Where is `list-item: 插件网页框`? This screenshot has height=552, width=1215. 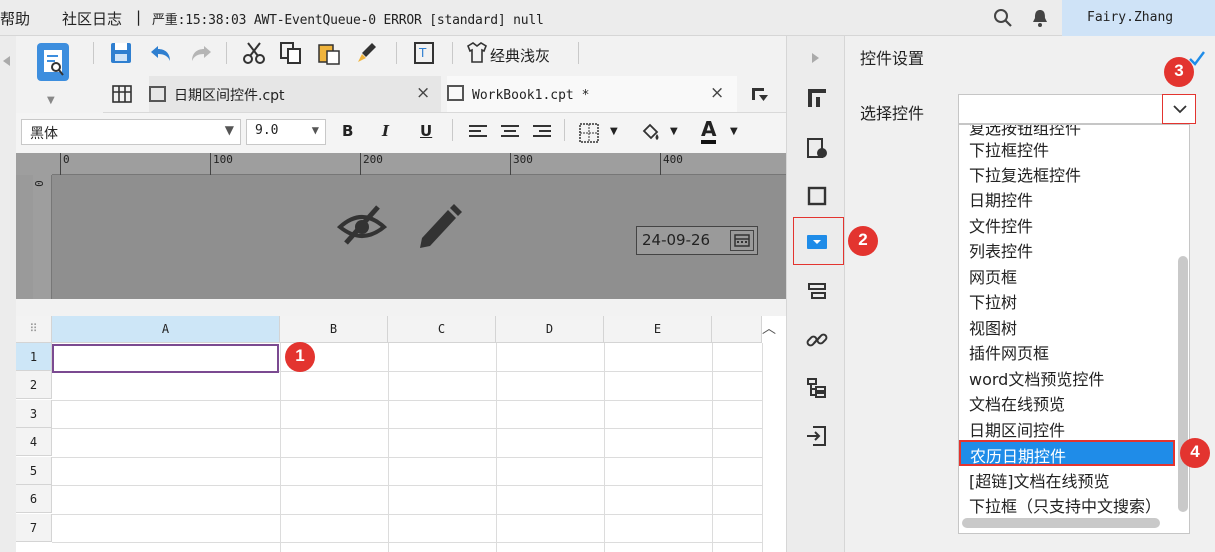
list-item: 插件网页框 is located at coordinates (1009, 352).